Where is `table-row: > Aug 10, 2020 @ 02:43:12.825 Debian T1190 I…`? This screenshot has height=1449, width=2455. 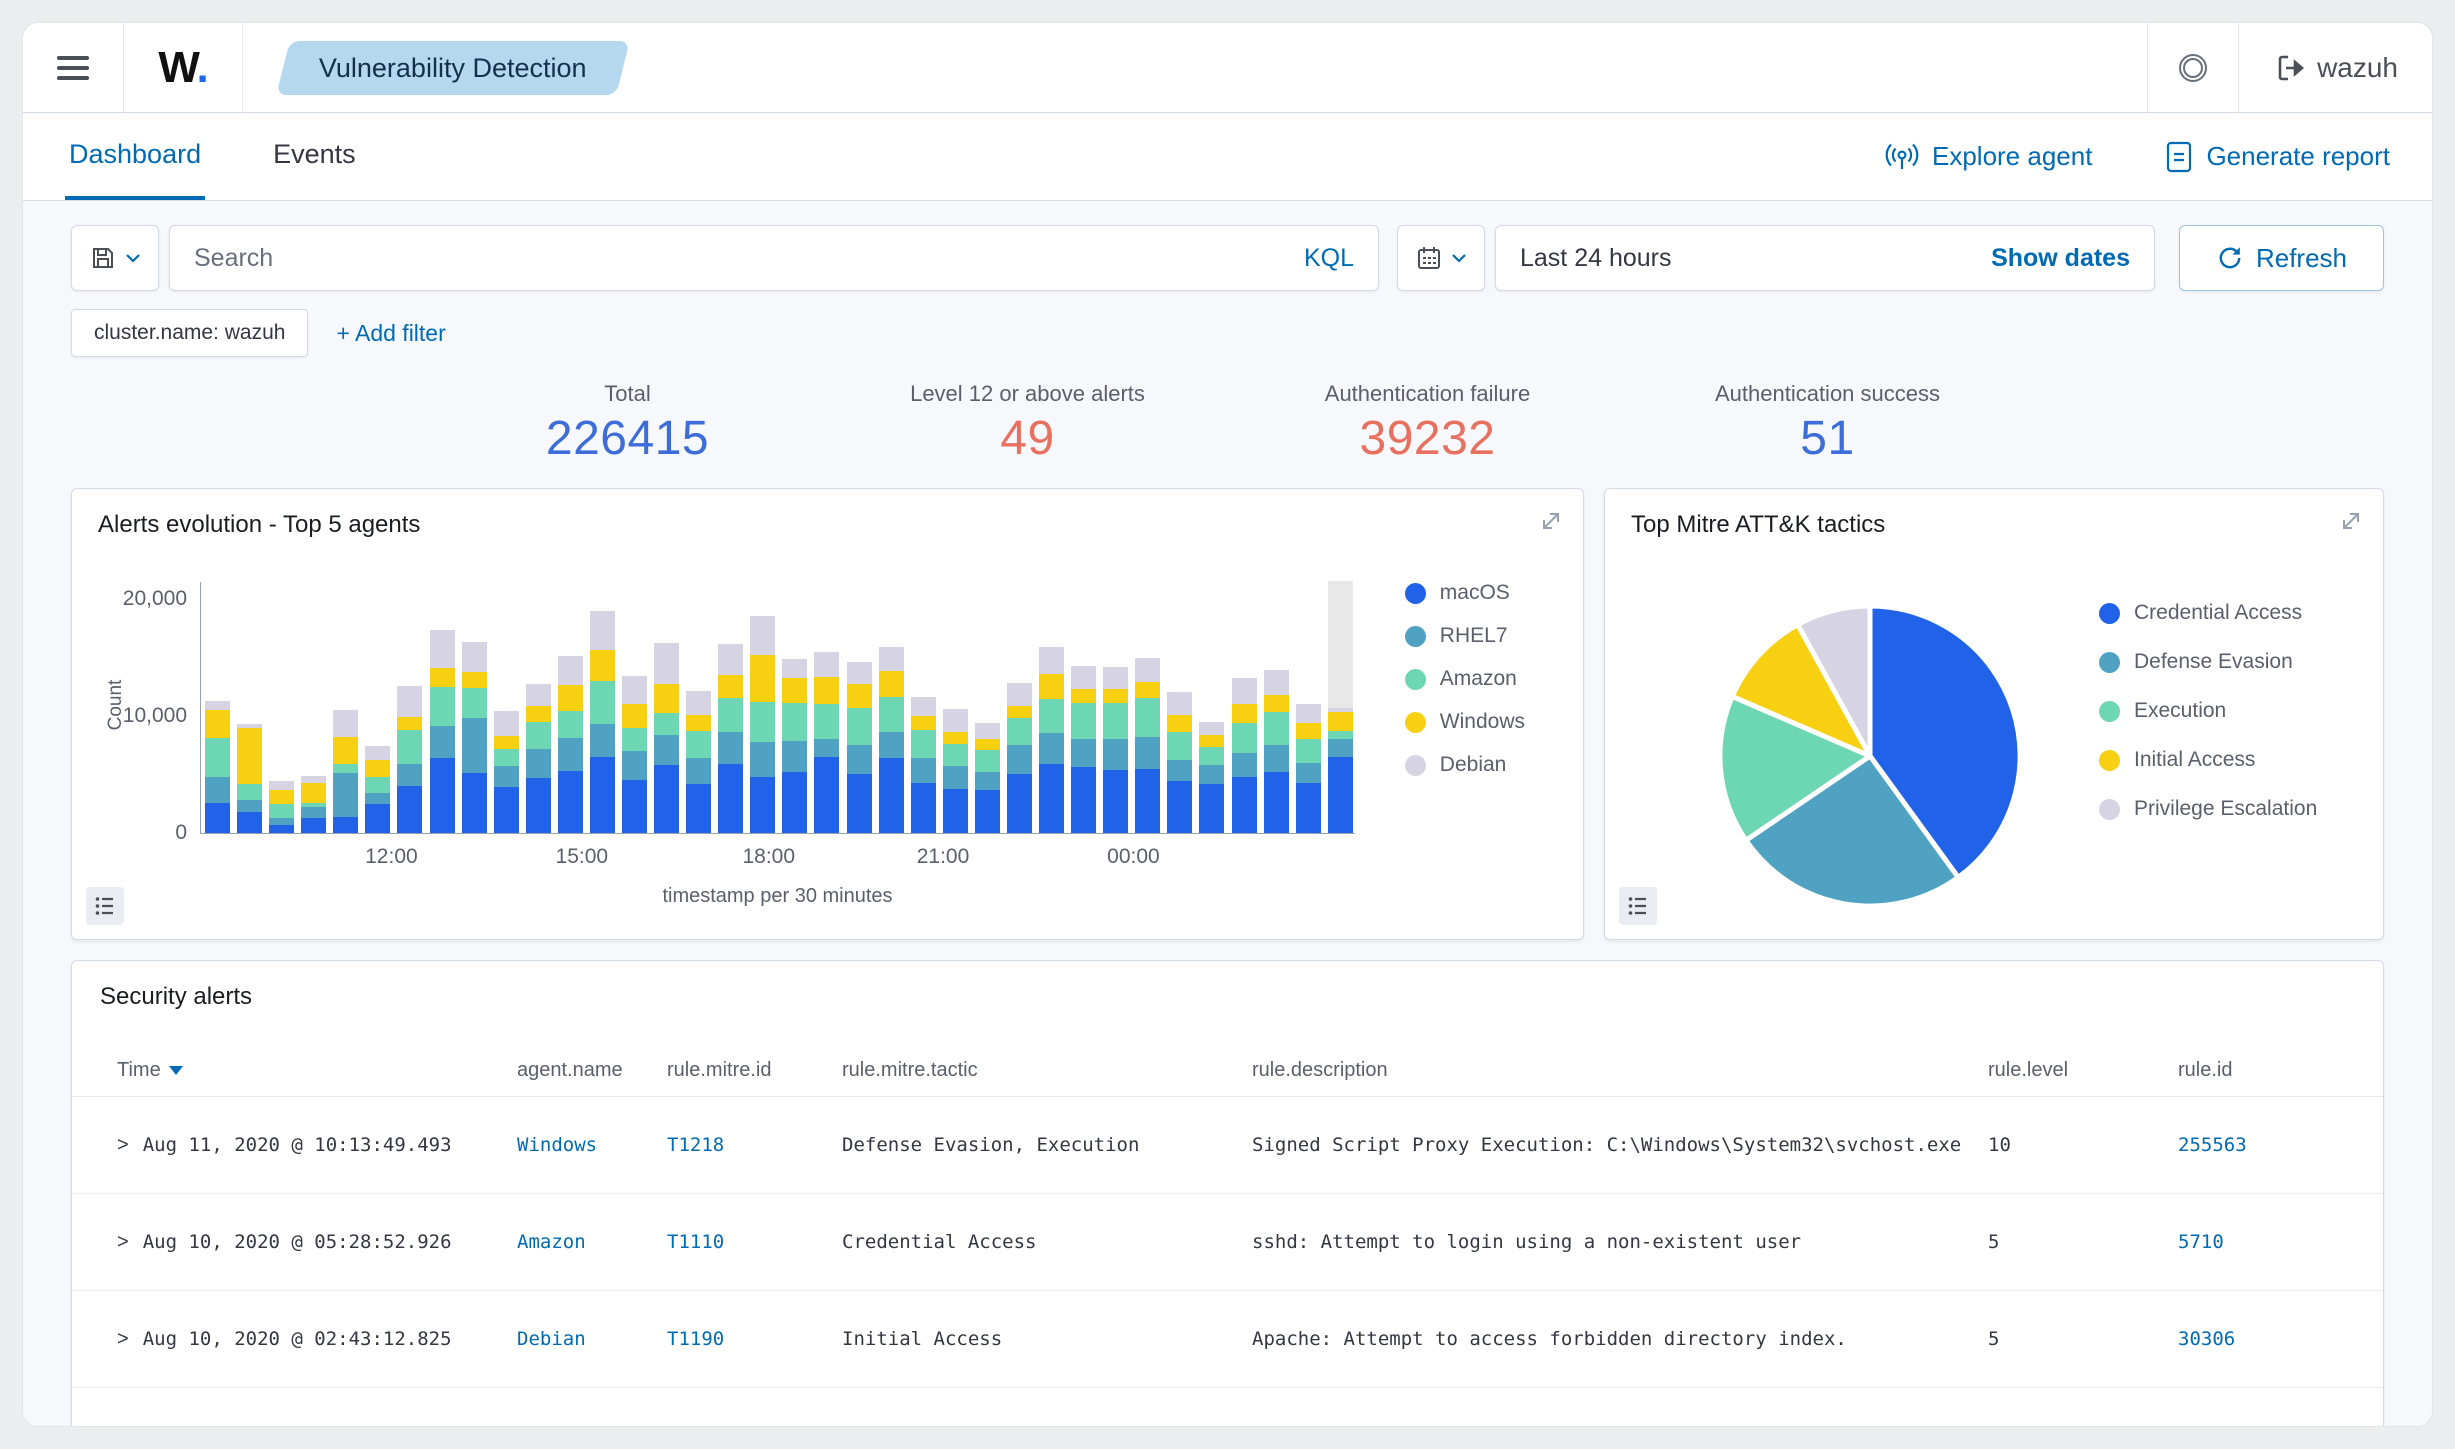
table-row: > Aug 10, 2020 @ 02:43:12.825 Debian T1190 I… is located at coordinates (1227, 1339).